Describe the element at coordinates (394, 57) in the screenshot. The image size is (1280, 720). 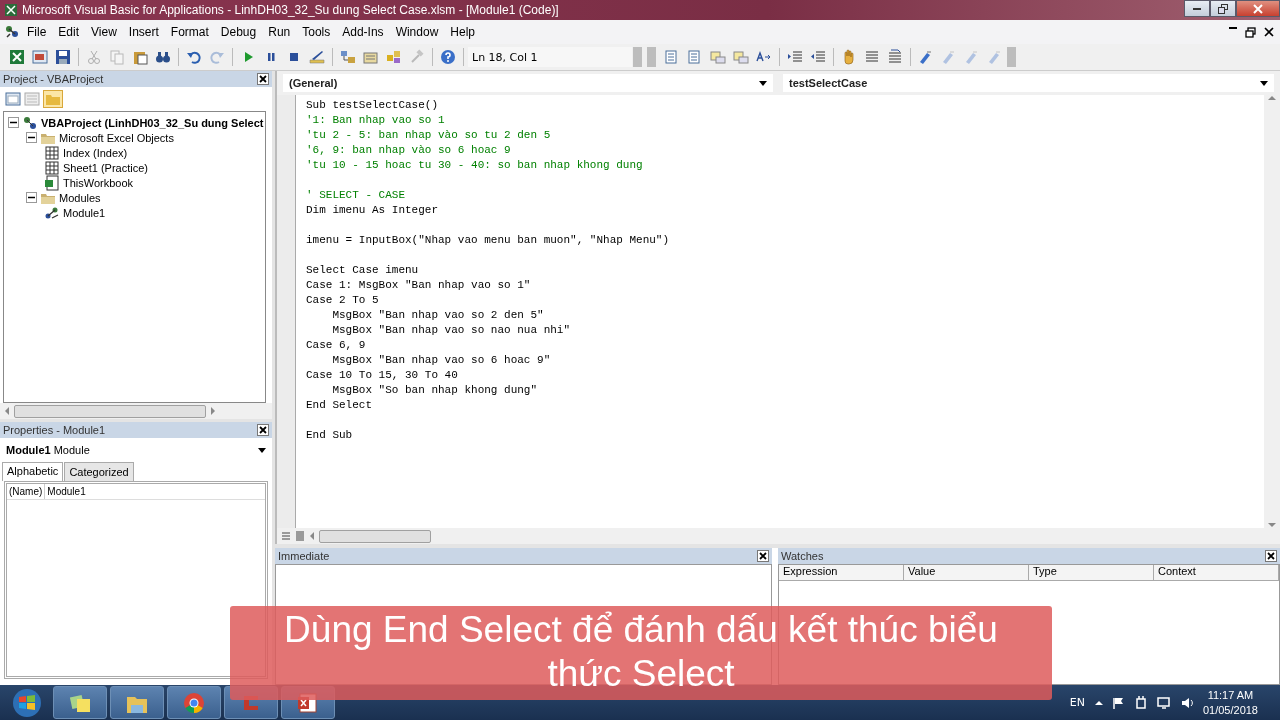
I see `object-browser-icon` at that location.